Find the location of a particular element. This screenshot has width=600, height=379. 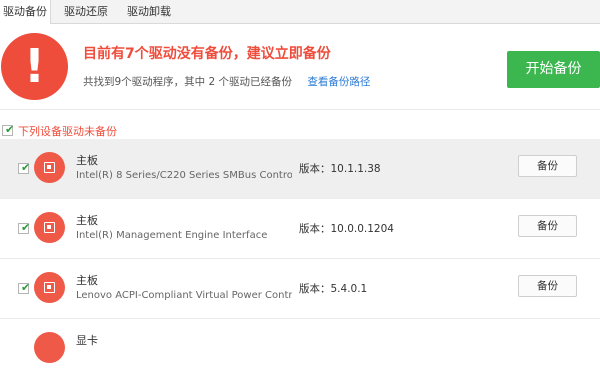

device-version: 版本：5.4.0.1 is located at coordinates (333, 289).